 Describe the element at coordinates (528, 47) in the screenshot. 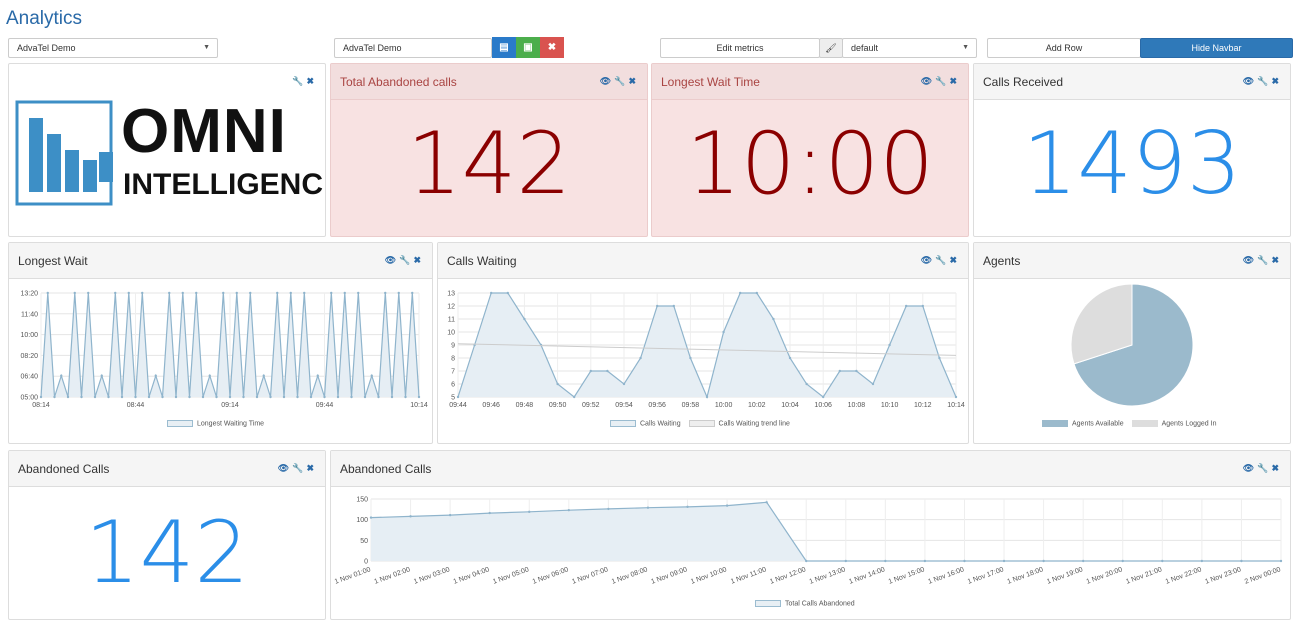

I see `save-as-icon: ▣` at that location.